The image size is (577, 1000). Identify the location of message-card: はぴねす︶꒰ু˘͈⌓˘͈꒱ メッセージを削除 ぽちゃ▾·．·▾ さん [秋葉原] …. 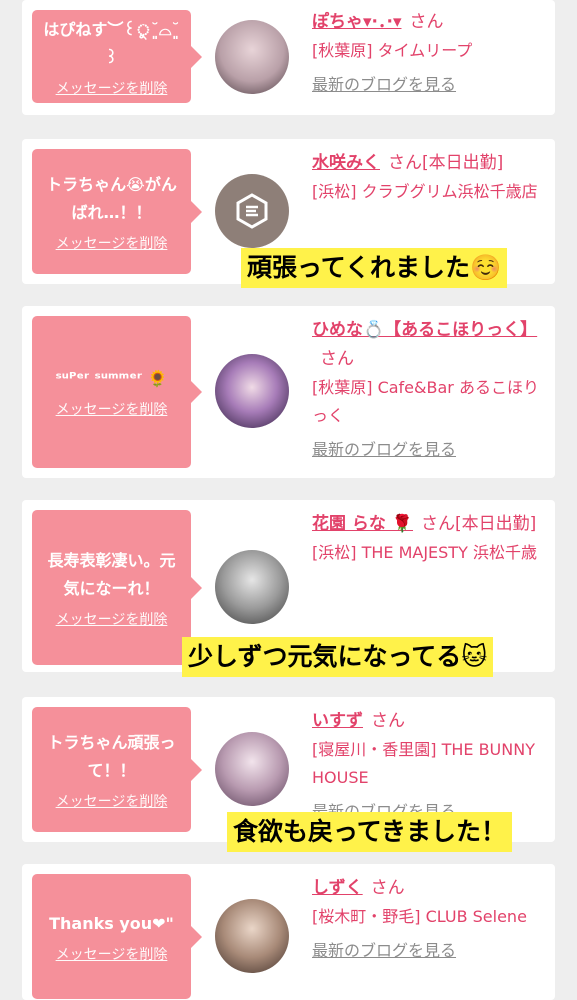
(288, 57).